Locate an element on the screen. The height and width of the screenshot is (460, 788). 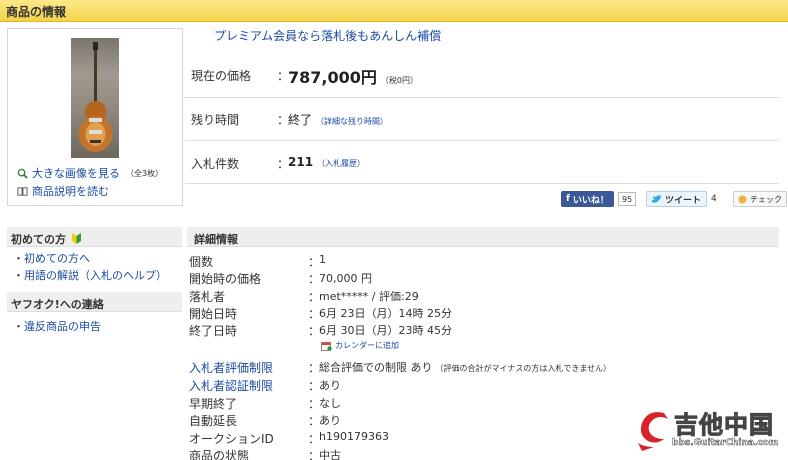
tweet-label: ツイート is located at coordinates (683, 200).